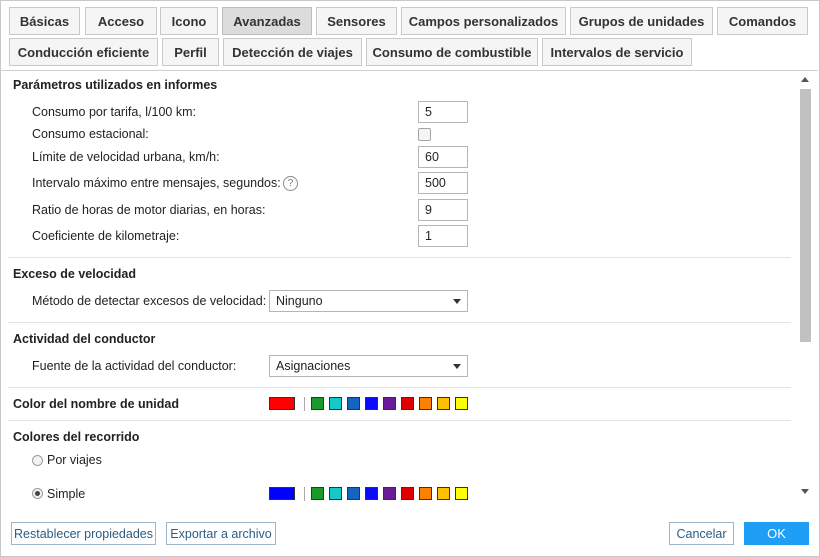  What do you see at coordinates (66, 494) in the screenshot?
I see `label-simple: Simple` at bounding box center [66, 494].